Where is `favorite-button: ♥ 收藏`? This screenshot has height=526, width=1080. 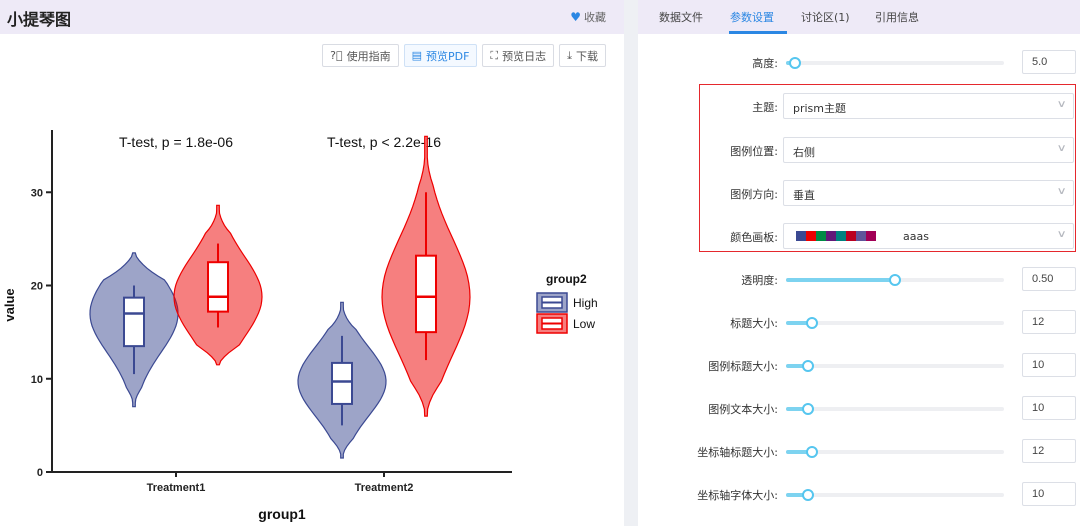 favorite-button: ♥ 收藏 is located at coordinates (588, 17).